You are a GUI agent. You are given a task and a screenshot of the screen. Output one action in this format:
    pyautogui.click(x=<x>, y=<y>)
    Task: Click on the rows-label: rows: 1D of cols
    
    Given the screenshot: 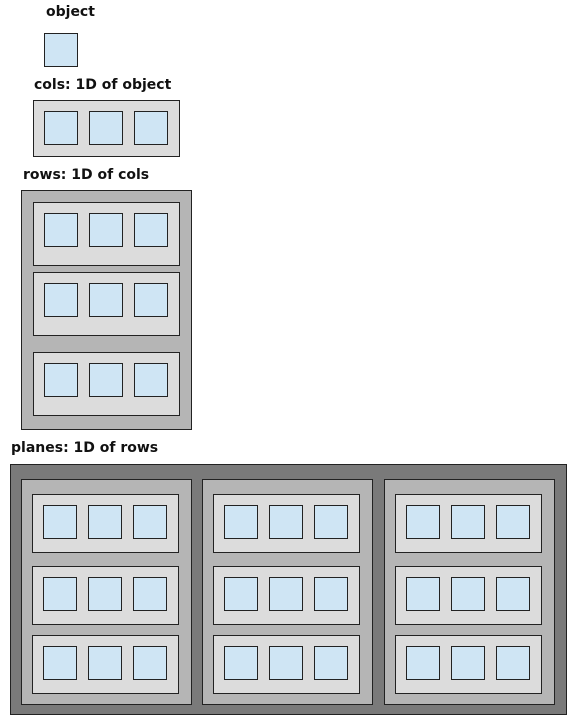 What is the action you would take?
    pyautogui.click(x=86, y=175)
    